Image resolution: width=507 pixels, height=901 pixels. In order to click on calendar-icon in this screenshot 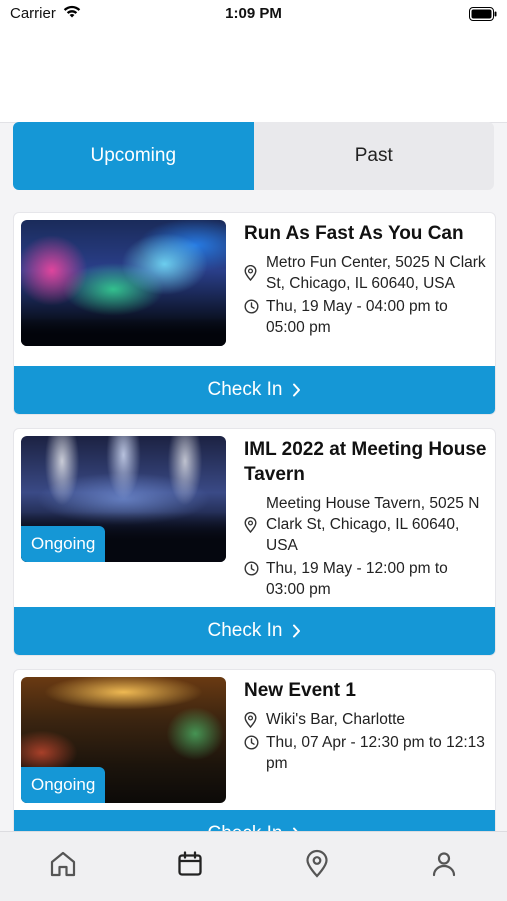, I will do `click(190, 866)`.